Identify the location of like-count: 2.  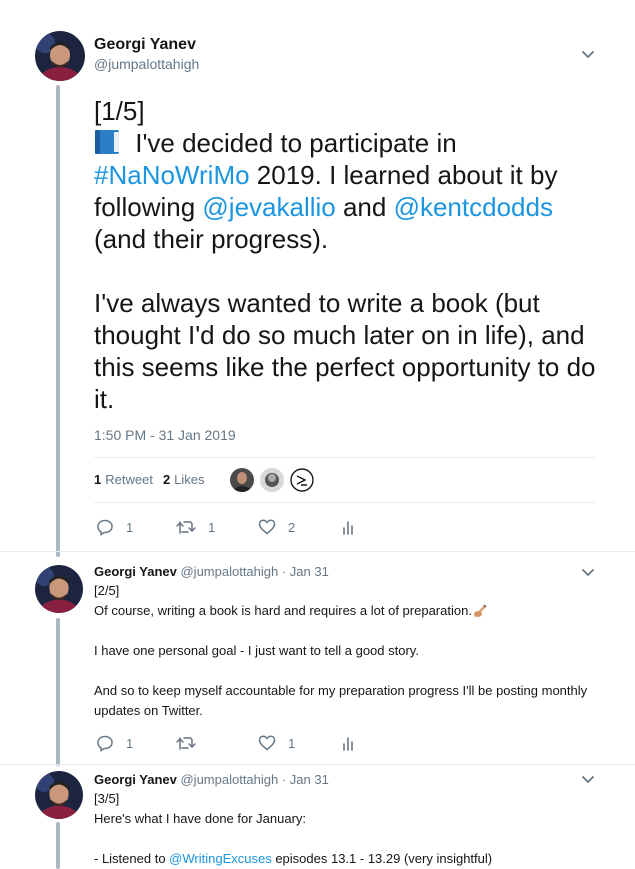
(292, 527).